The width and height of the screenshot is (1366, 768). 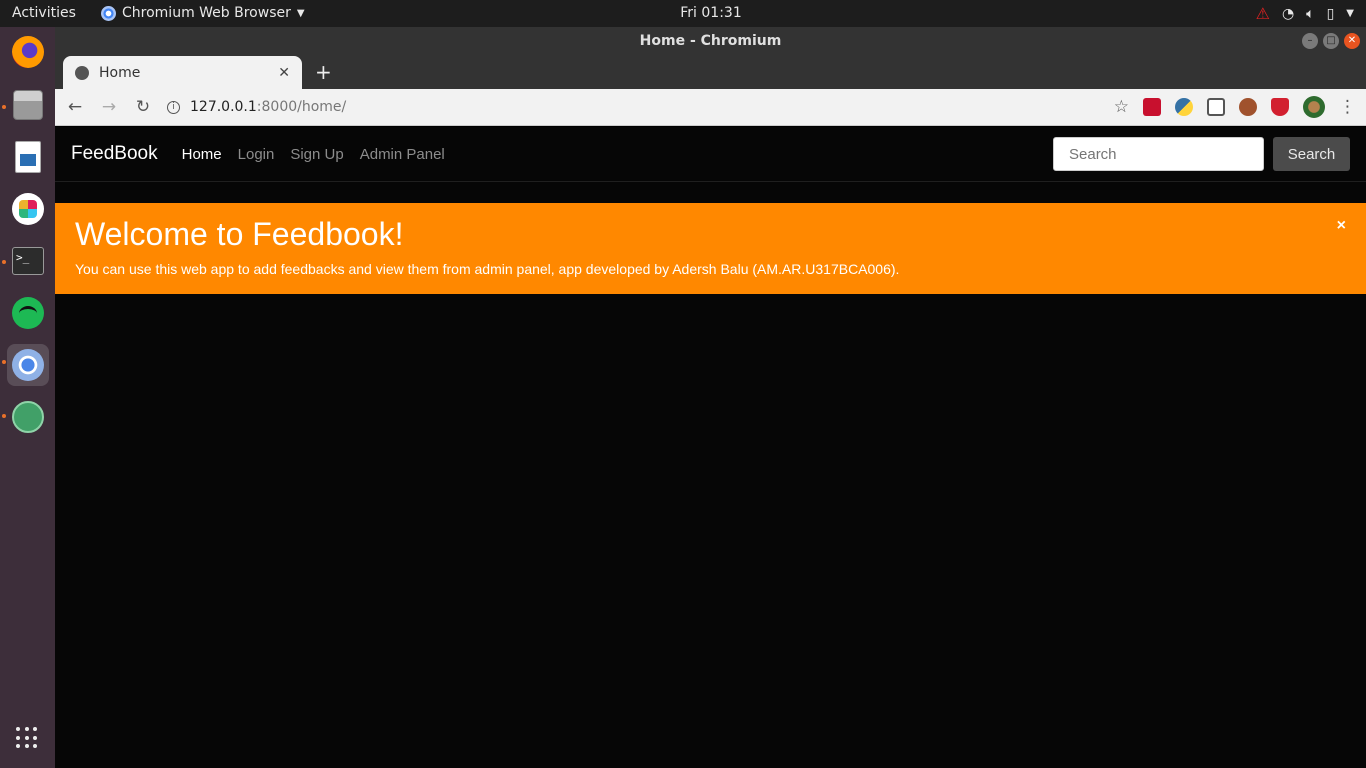 I want to click on forward-icon: →, so click(x=109, y=107).